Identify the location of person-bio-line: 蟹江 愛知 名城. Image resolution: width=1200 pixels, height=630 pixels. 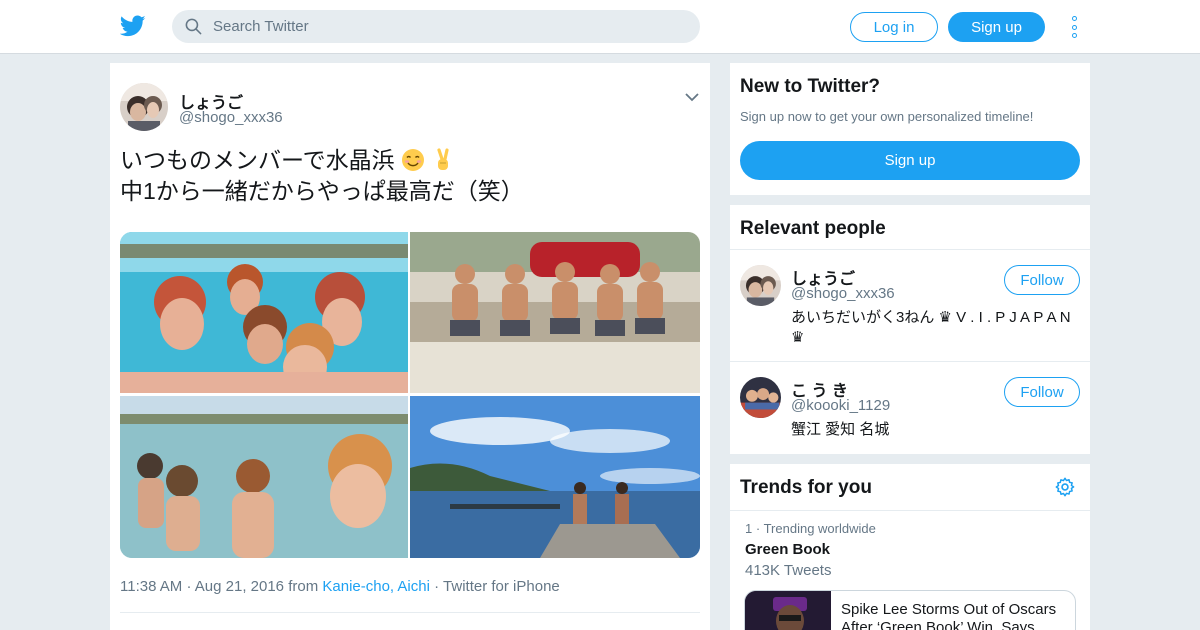
(840, 429).